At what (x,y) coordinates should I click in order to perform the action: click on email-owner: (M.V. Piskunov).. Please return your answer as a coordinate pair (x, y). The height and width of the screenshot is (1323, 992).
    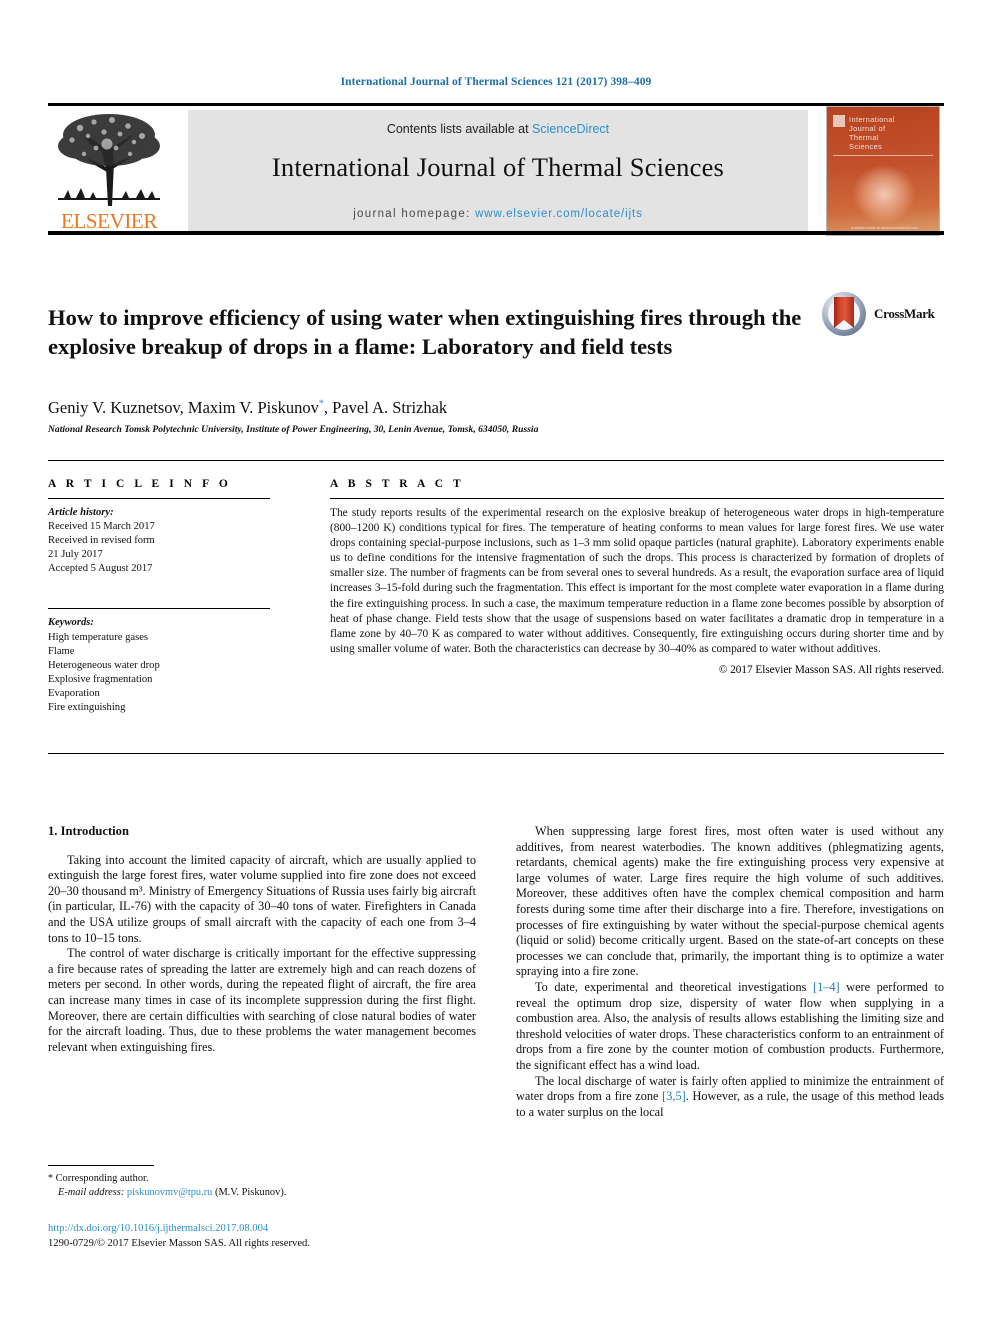
    Looking at the image, I should click on (250, 1192).